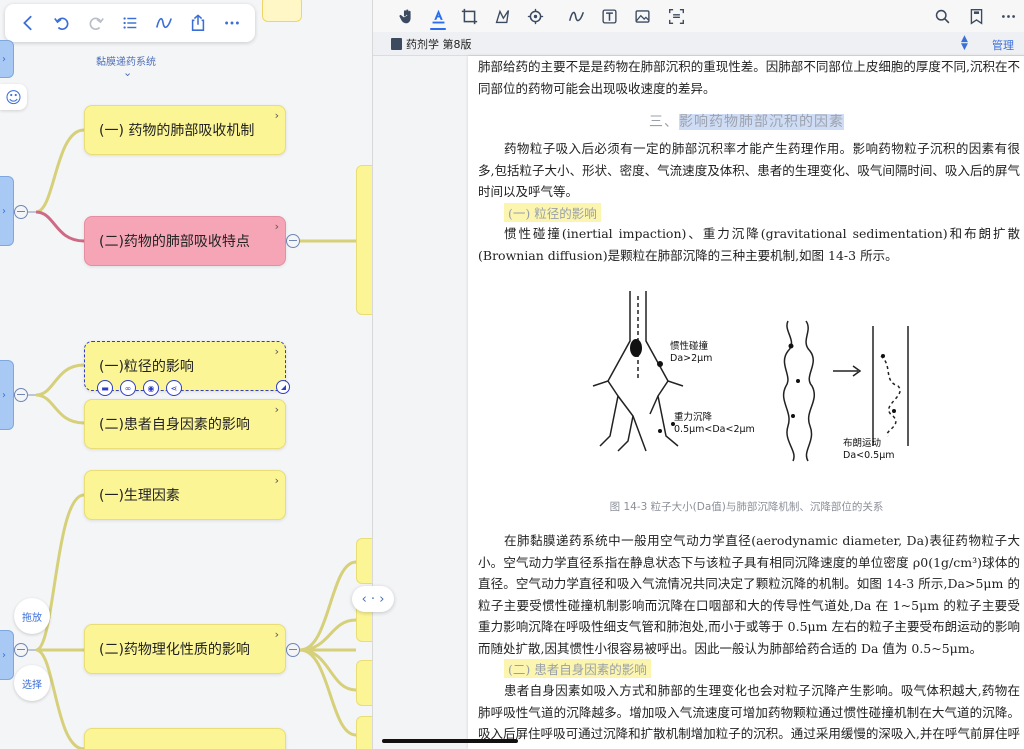  I want to click on comment-icon: ▬, so click(105, 388).